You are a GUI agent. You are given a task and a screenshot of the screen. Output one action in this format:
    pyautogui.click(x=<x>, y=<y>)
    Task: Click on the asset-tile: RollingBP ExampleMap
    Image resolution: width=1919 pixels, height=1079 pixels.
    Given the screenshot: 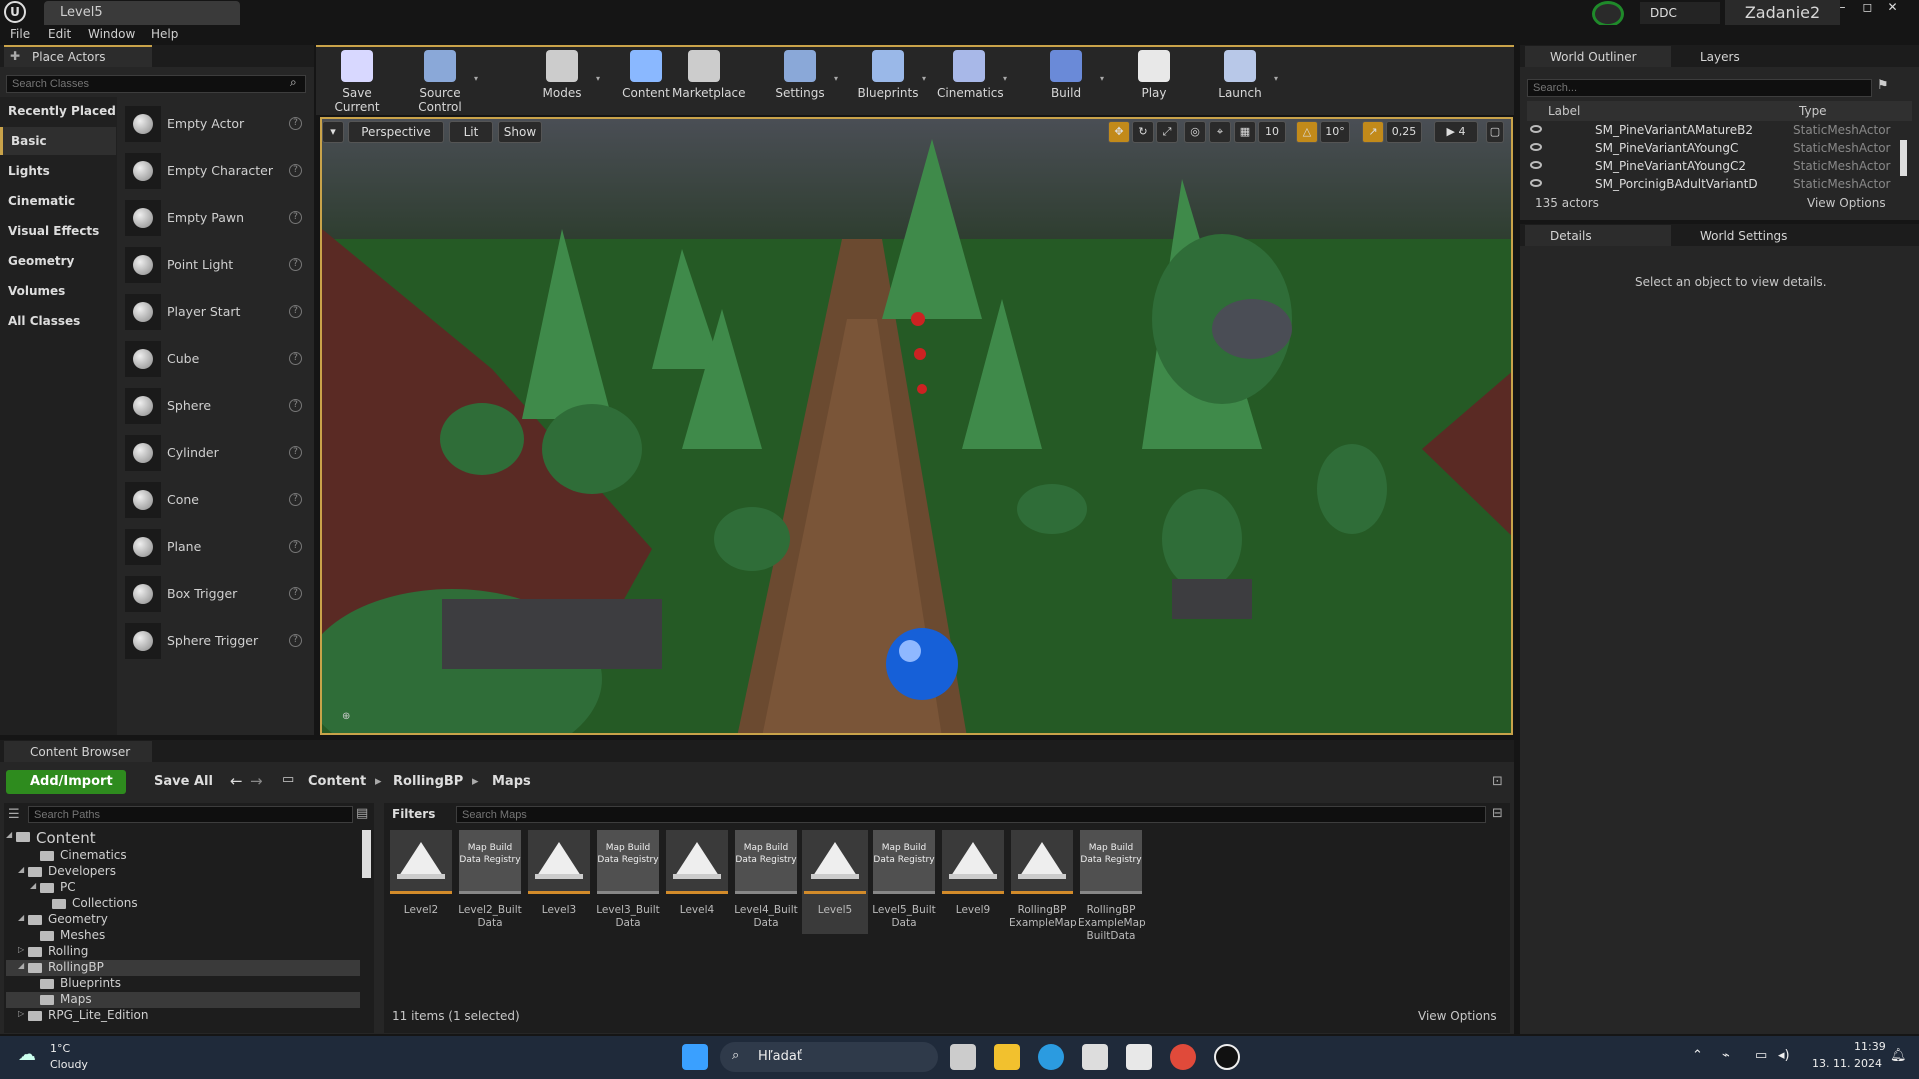 What is the action you would take?
    pyautogui.click(x=1043, y=882)
    